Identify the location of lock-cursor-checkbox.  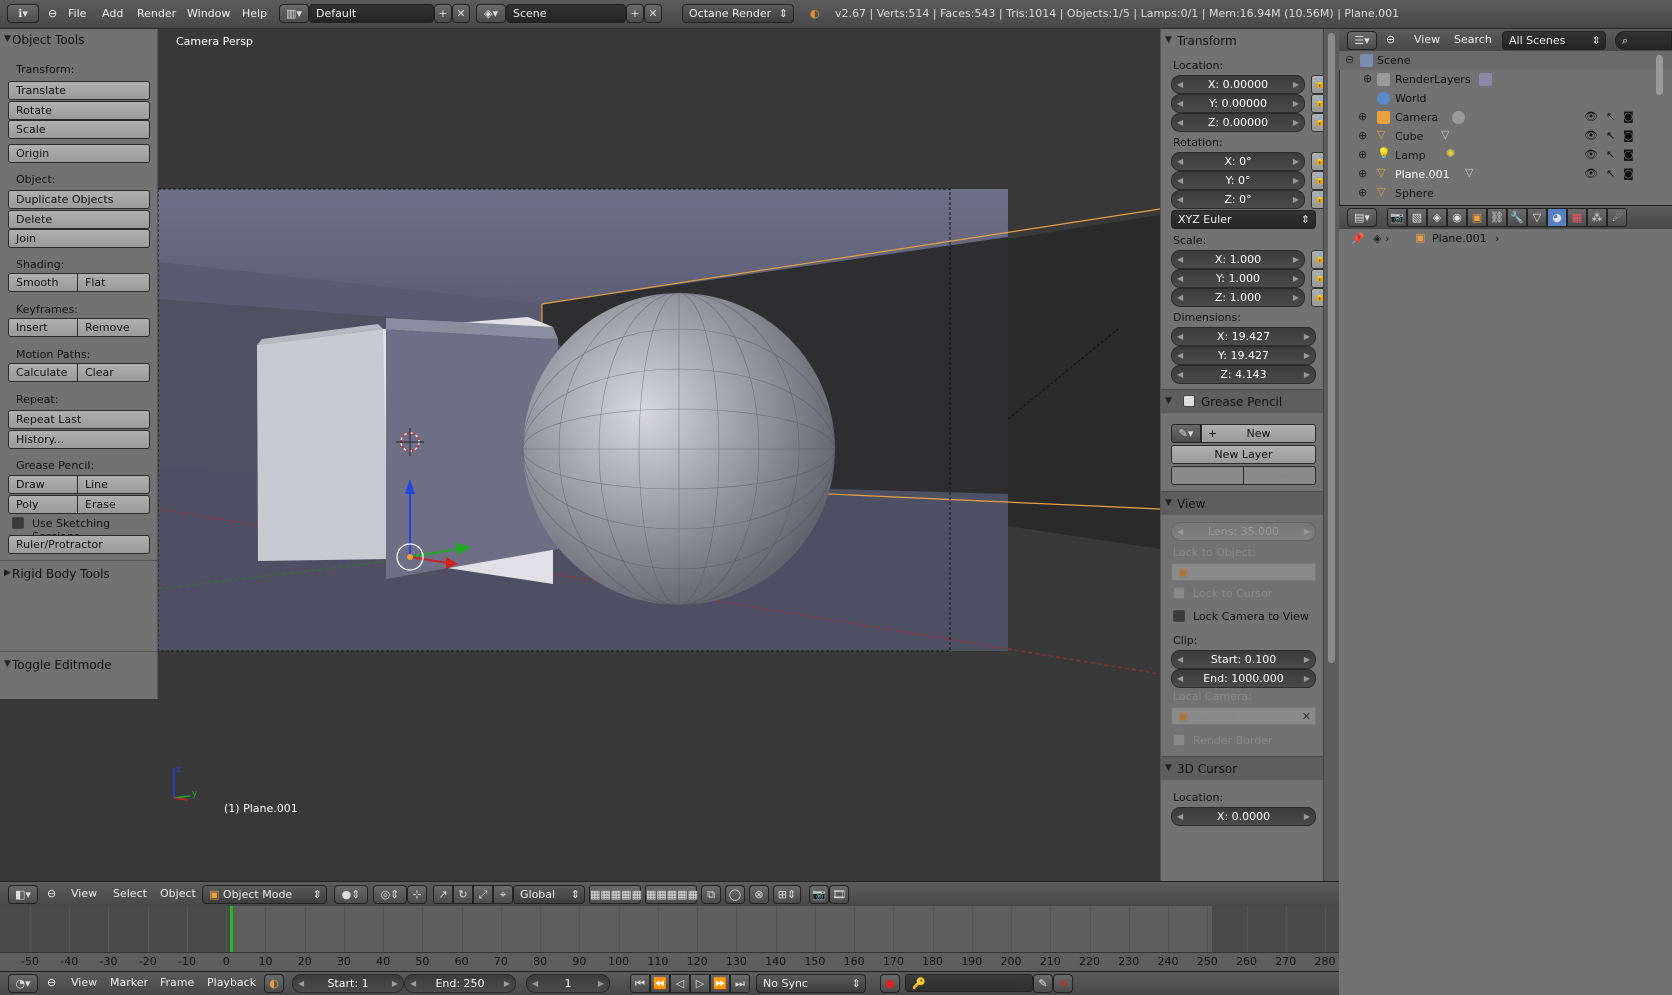
(1179, 593).